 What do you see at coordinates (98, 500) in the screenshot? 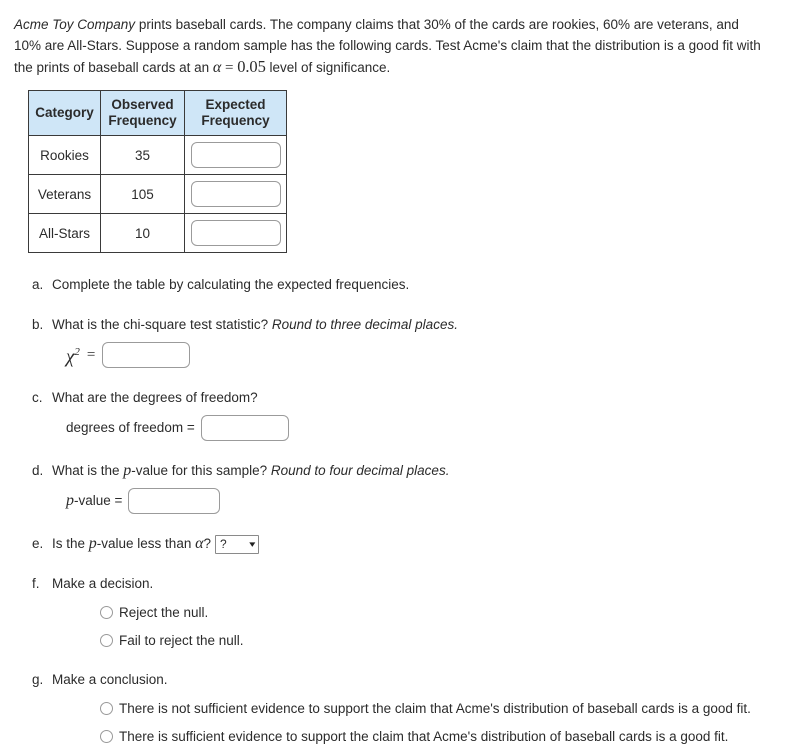
I see `p-value-label-text: -value =` at bounding box center [98, 500].